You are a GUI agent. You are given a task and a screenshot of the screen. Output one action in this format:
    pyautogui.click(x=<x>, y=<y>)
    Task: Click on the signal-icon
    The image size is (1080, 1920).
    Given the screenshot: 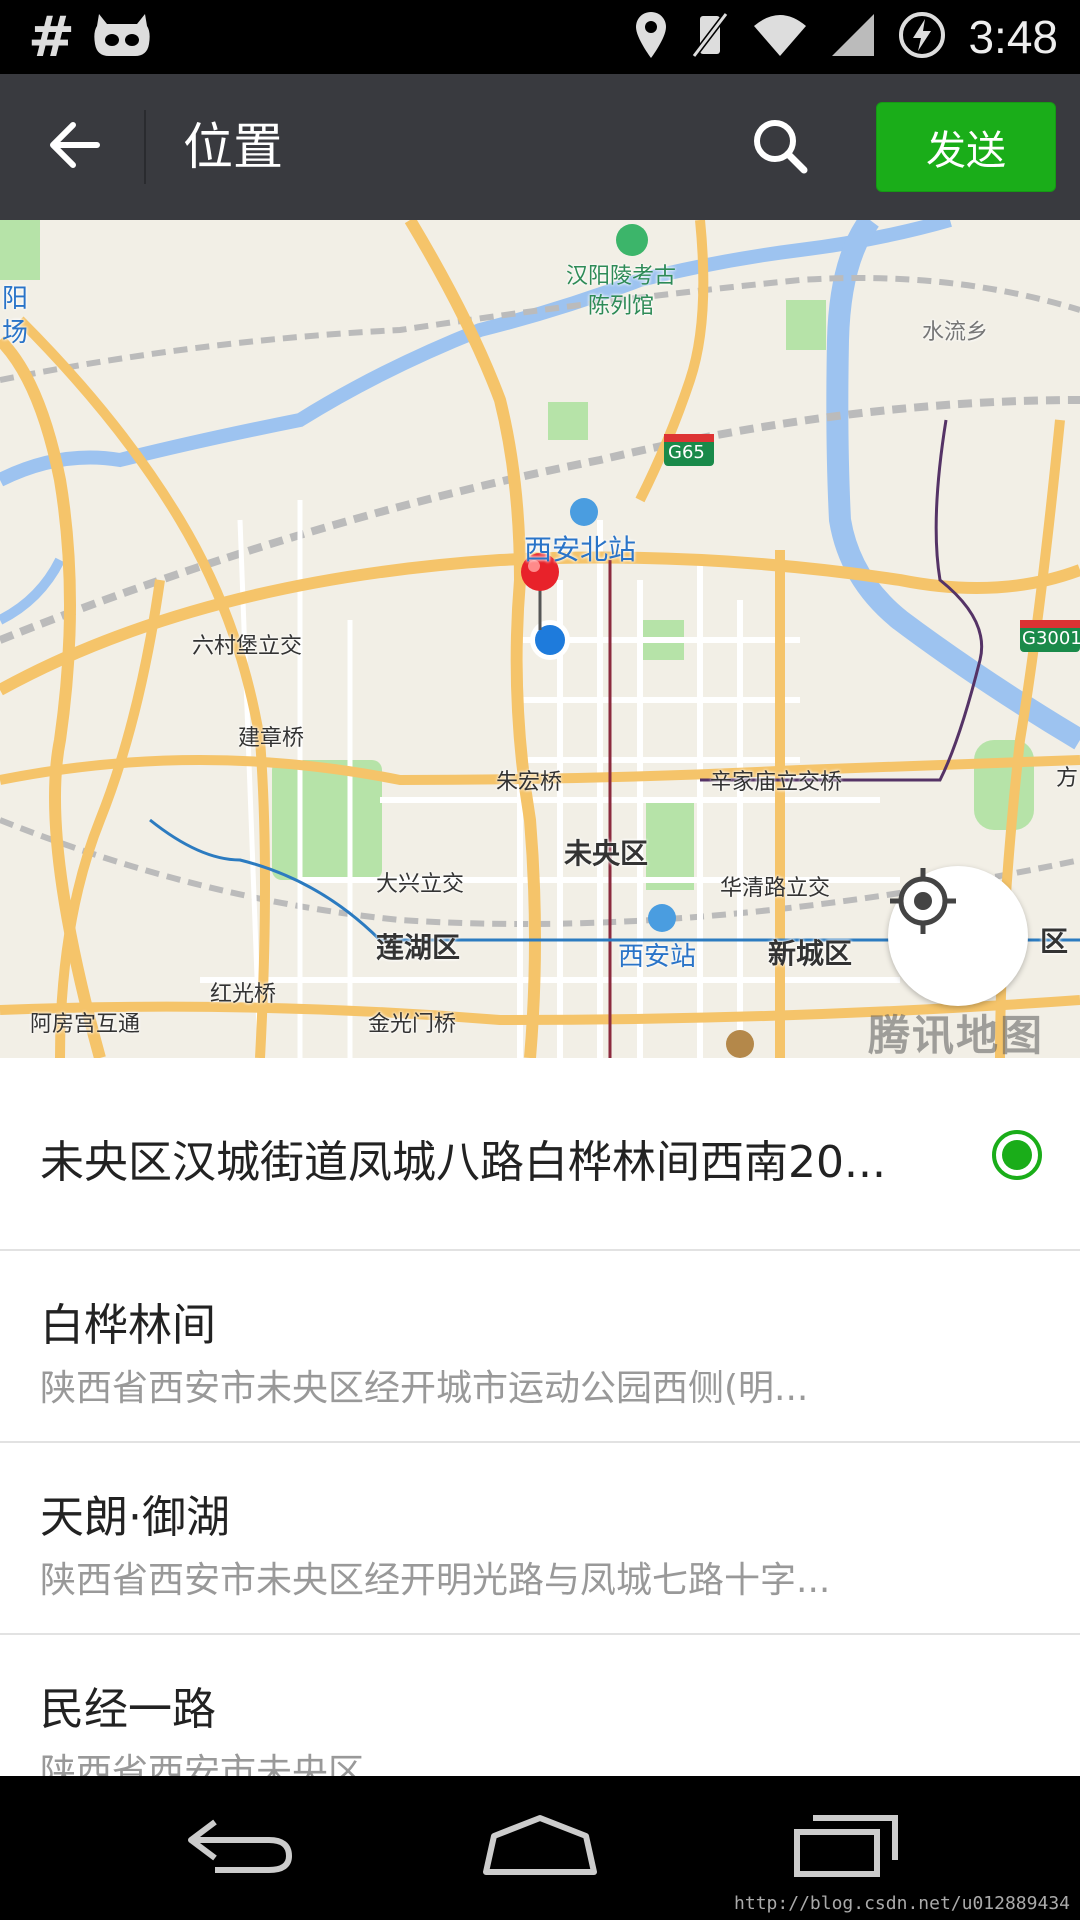 What is the action you would take?
    pyautogui.click(x=853, y=37)
    